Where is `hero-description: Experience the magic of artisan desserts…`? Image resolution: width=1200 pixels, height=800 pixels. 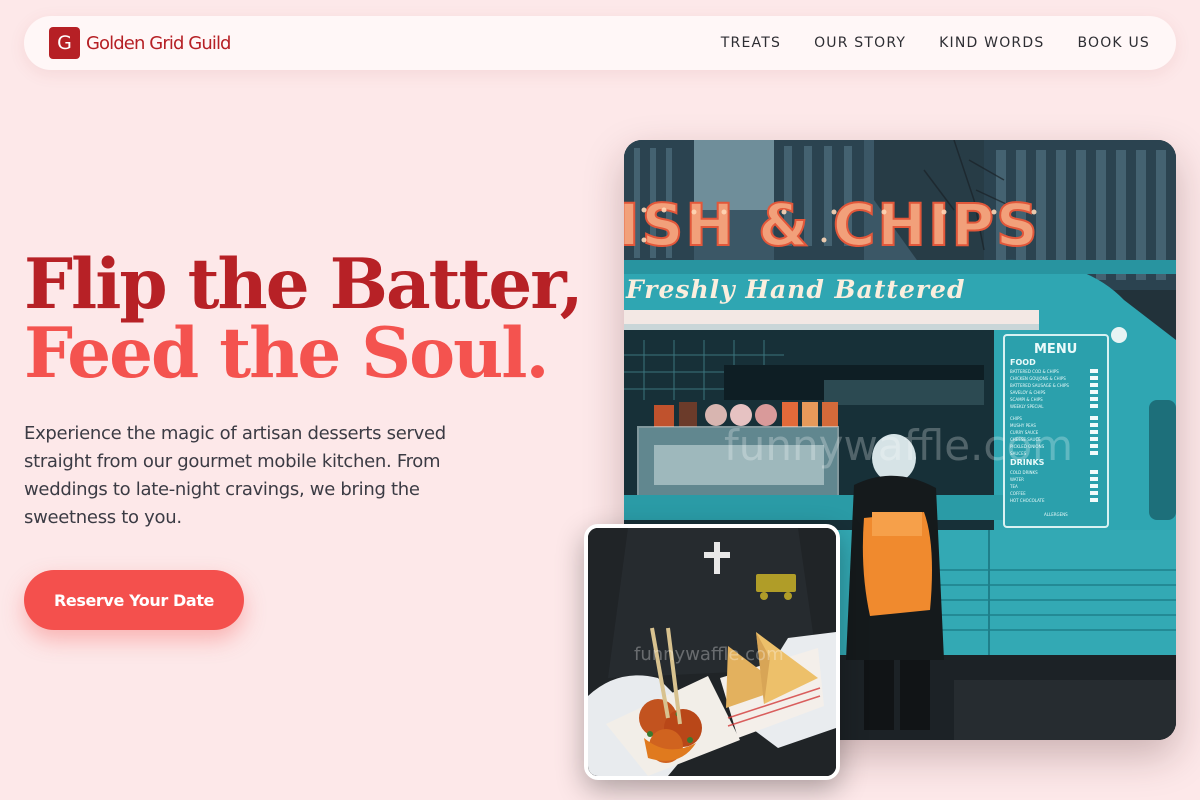 hero-description: Experience the magic of artisan desserts… is located at coordinates (235, 475).